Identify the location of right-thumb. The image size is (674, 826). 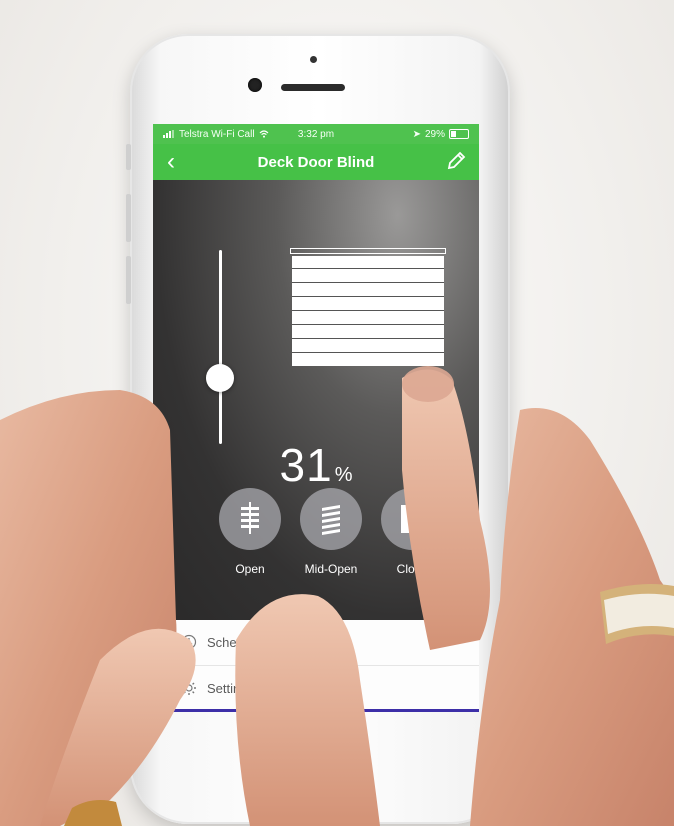
(307, 710).